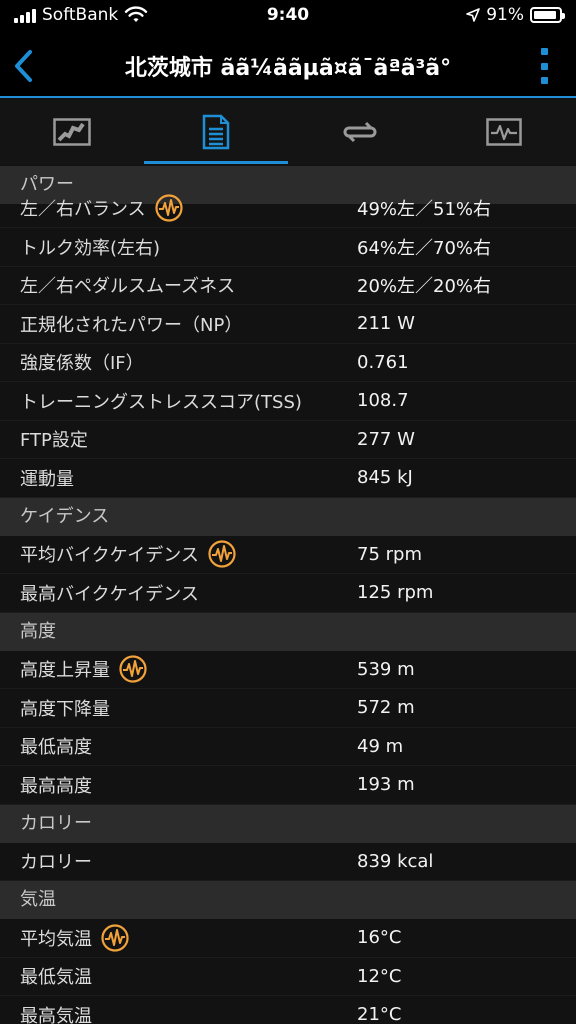 This screenshot has height=1024, width=576. Describe the element at coordinates (288, 440) in the screenshot. I see `list-item: FTP設定 277 W` at that location.